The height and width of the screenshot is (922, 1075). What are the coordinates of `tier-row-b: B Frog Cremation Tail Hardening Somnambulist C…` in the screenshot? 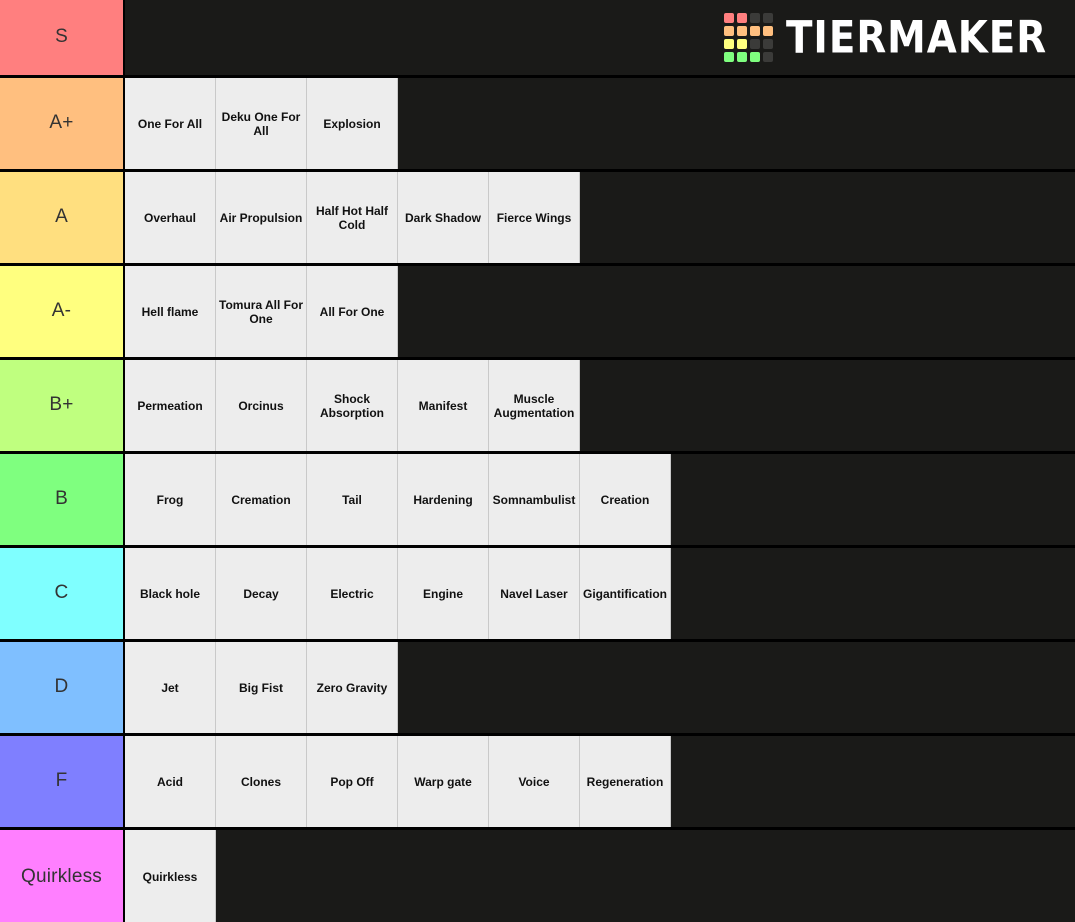 It's located at (537, 501).